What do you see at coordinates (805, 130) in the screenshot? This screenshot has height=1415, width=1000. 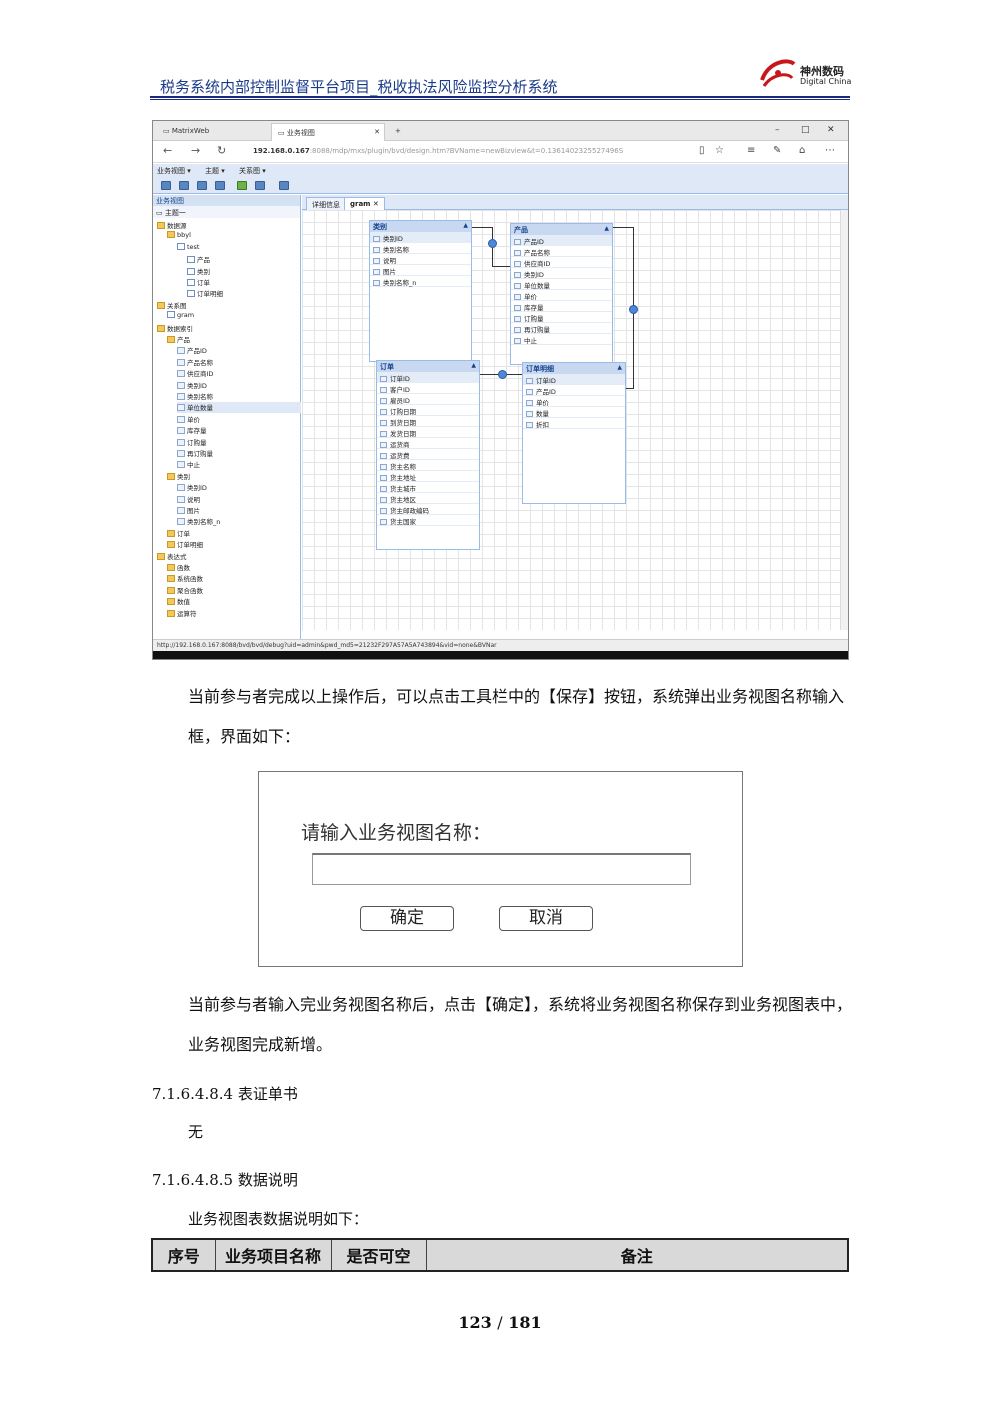 I see `maximize-icon: □` at bounding box center [805, 130].